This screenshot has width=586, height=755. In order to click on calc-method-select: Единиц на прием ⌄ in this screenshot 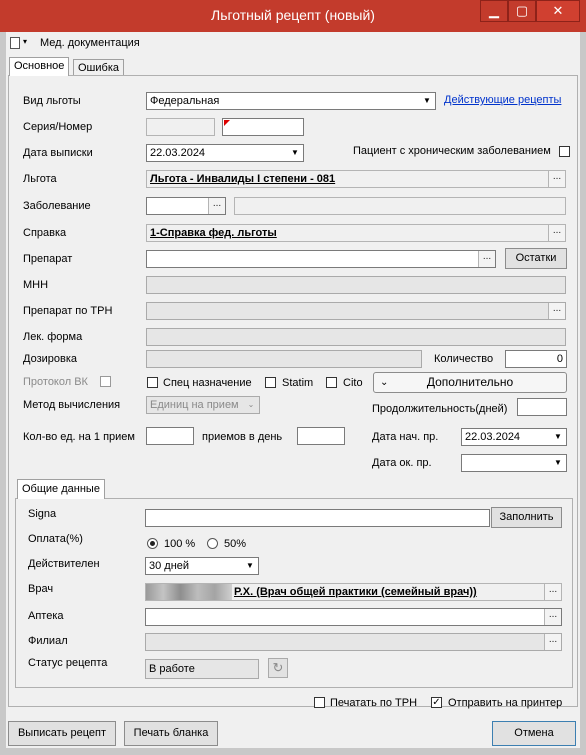, I will do `click(203, 405)`.